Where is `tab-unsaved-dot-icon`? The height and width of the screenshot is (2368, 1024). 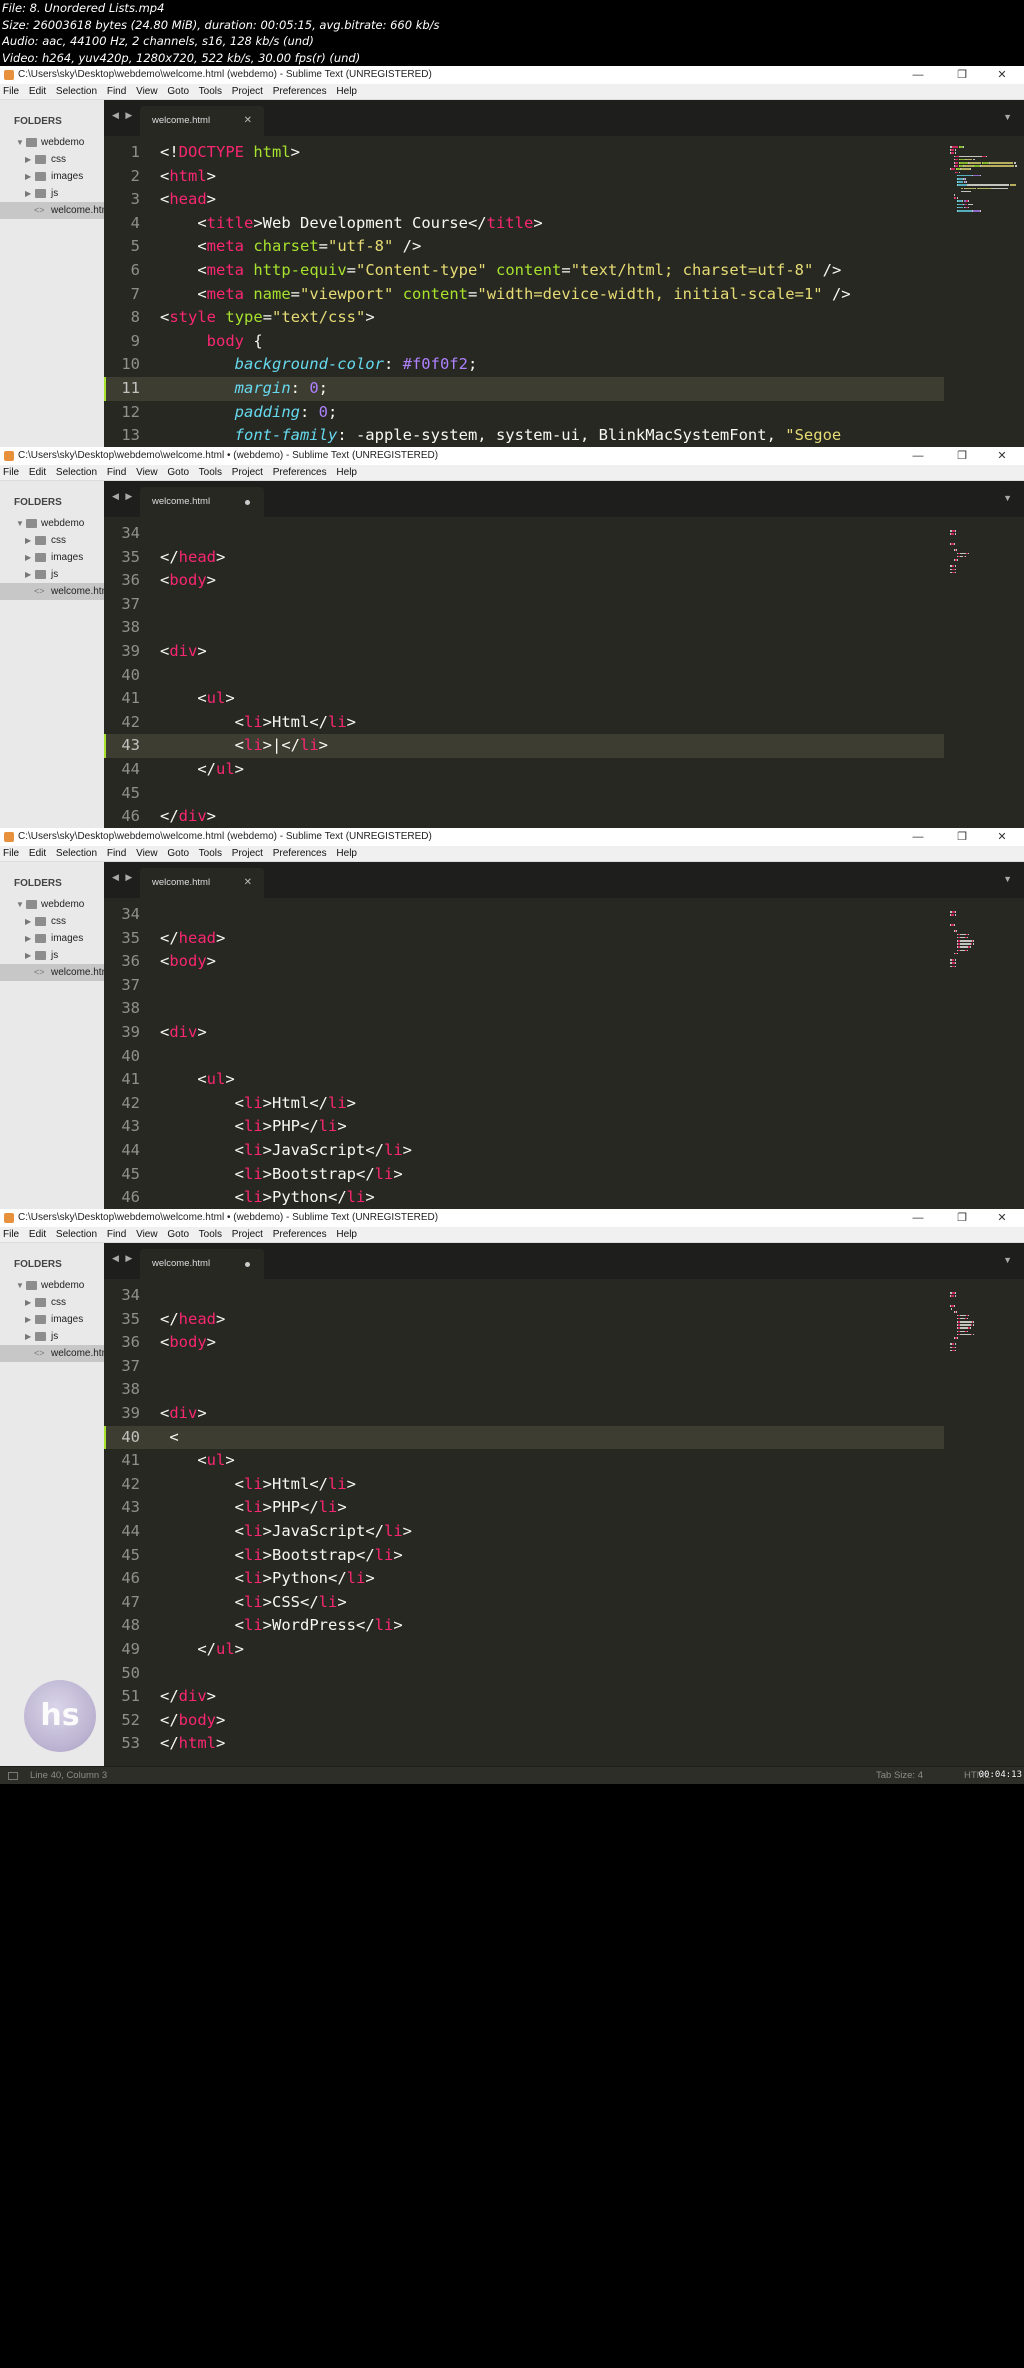 tab-unsaved-dot-icon is located at coordinates (247, 1264).